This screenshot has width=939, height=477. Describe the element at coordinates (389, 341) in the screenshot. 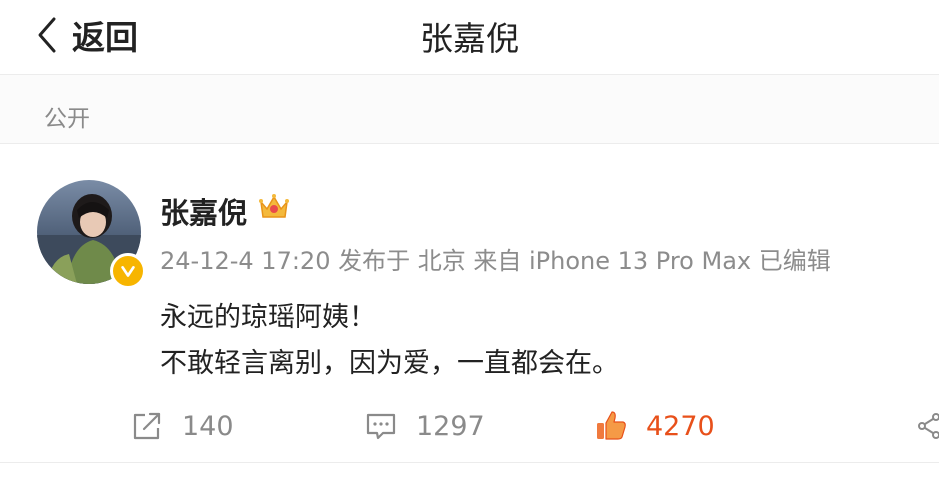

I see `post-content: 永远的琼瑶阿姨！ 不敢轻言离别，因为爱，一直都会在。` at that location.